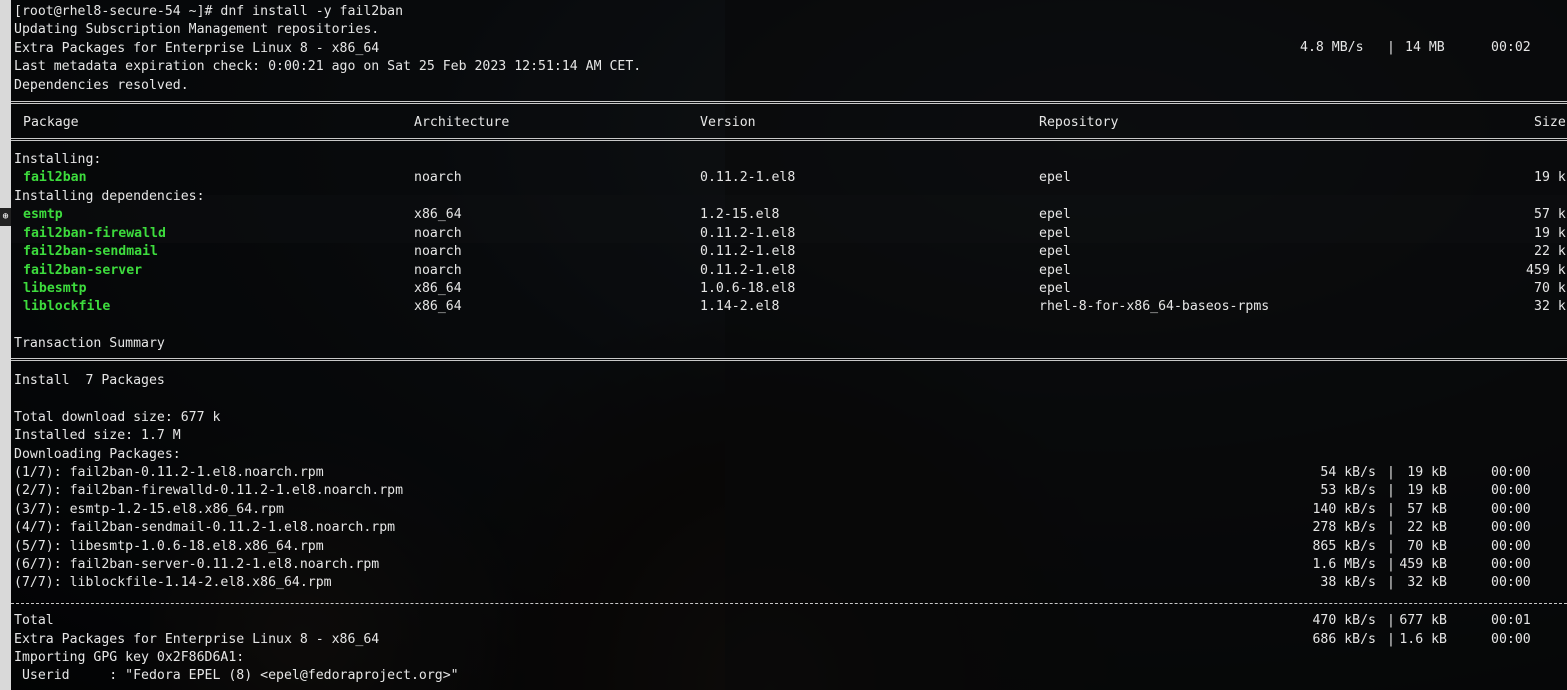  Describe the element at coordinates (462, 122) in the screenshot. I see `header-architecture: Architecture` at that location.